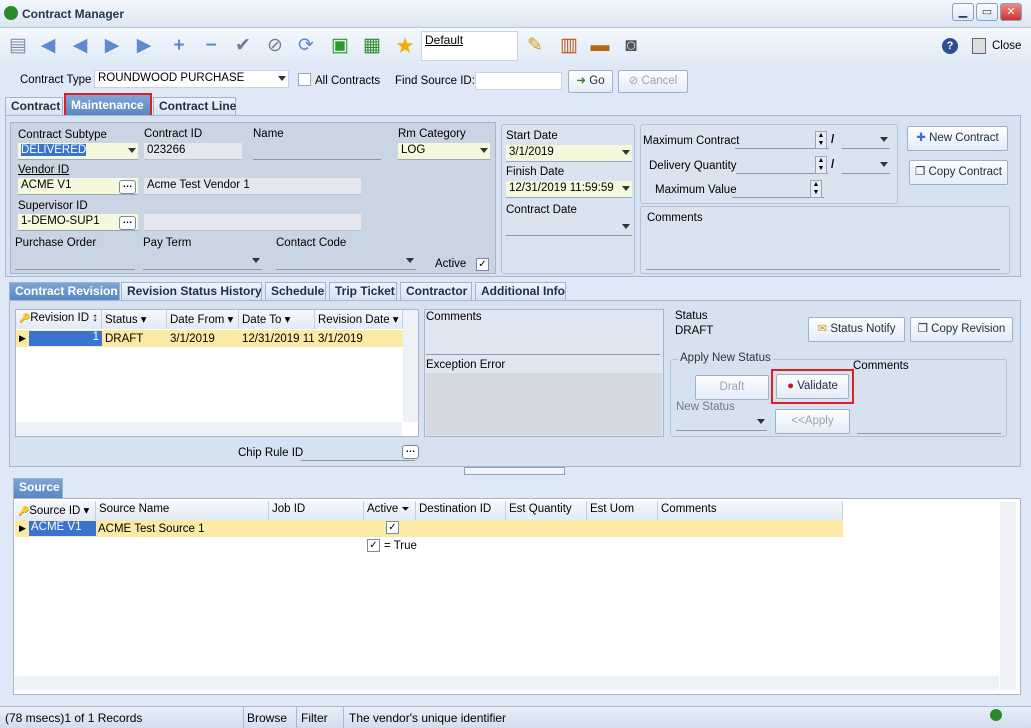 This screenshot has height=728, width=1031. Describe the element at coordinates (600, 46) in the screenshot. I see `briefcase-icon: ▬` at that location.